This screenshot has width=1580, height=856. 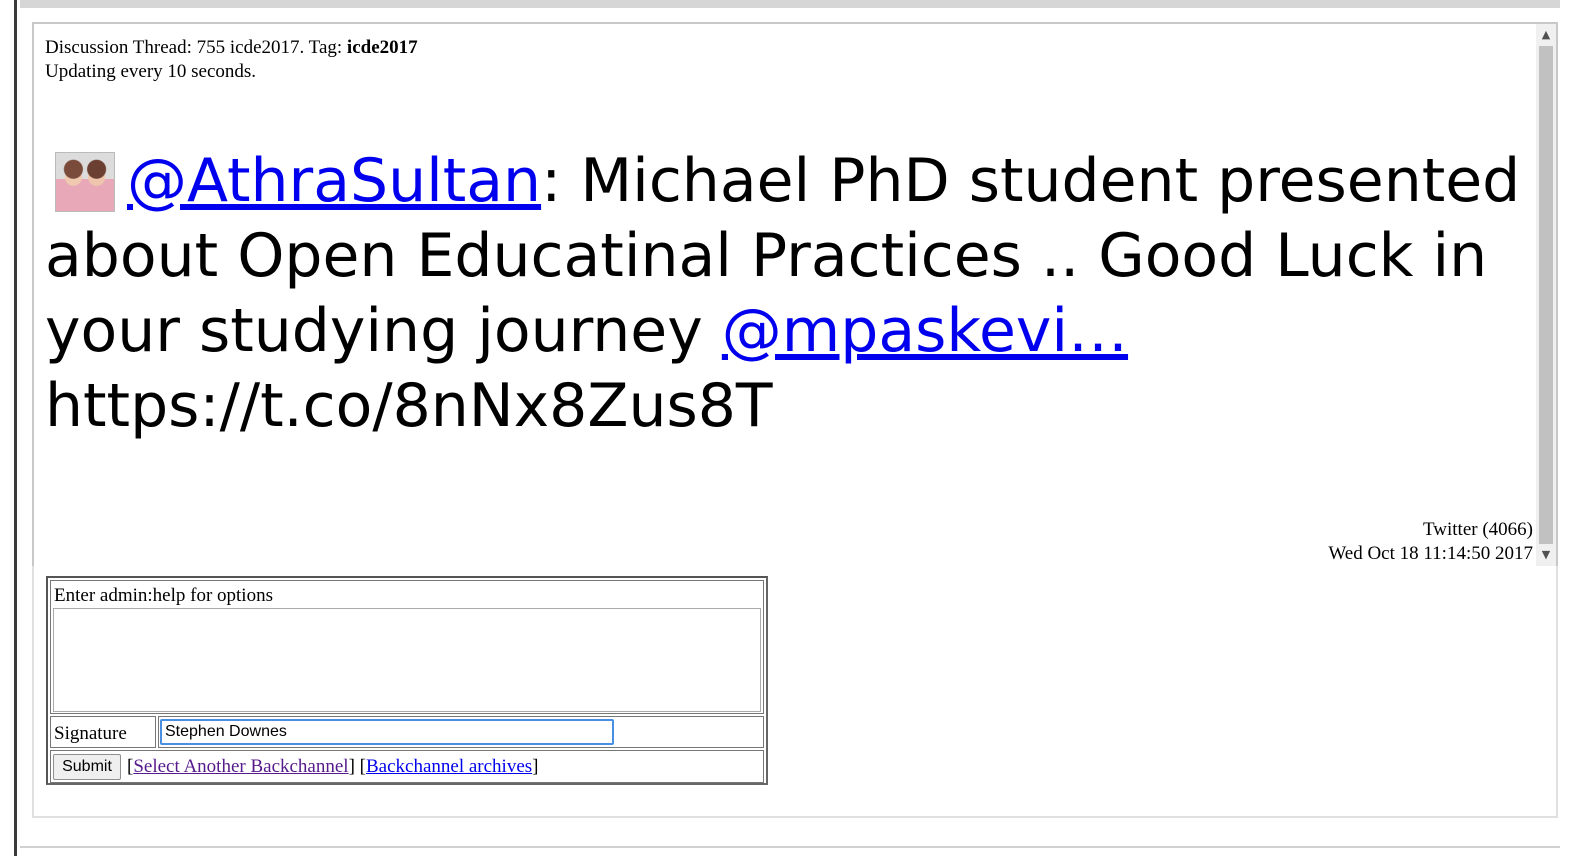 I want to click on submit-button: Submit, so click(x=87, y=767).